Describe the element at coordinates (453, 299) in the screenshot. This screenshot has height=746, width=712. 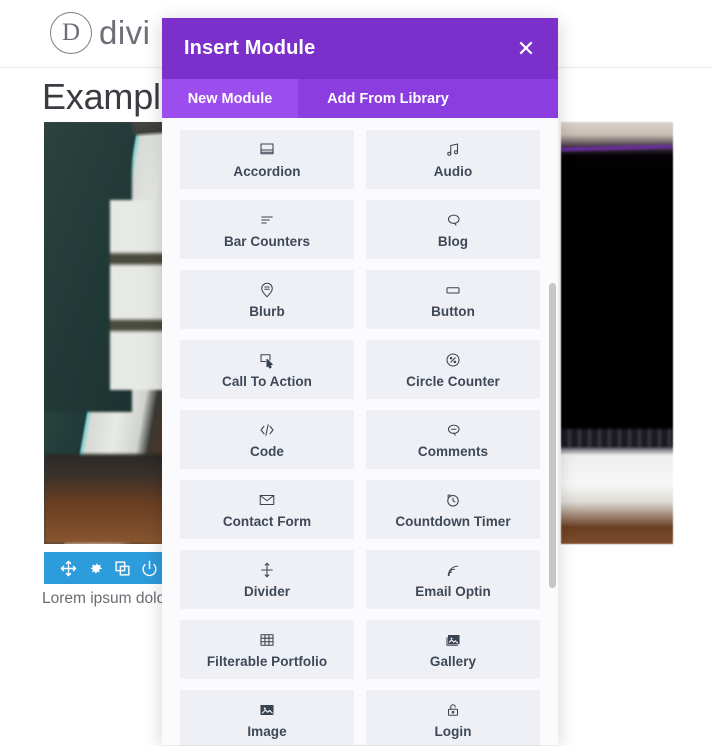
I see `module-card-button: Button` at that location.